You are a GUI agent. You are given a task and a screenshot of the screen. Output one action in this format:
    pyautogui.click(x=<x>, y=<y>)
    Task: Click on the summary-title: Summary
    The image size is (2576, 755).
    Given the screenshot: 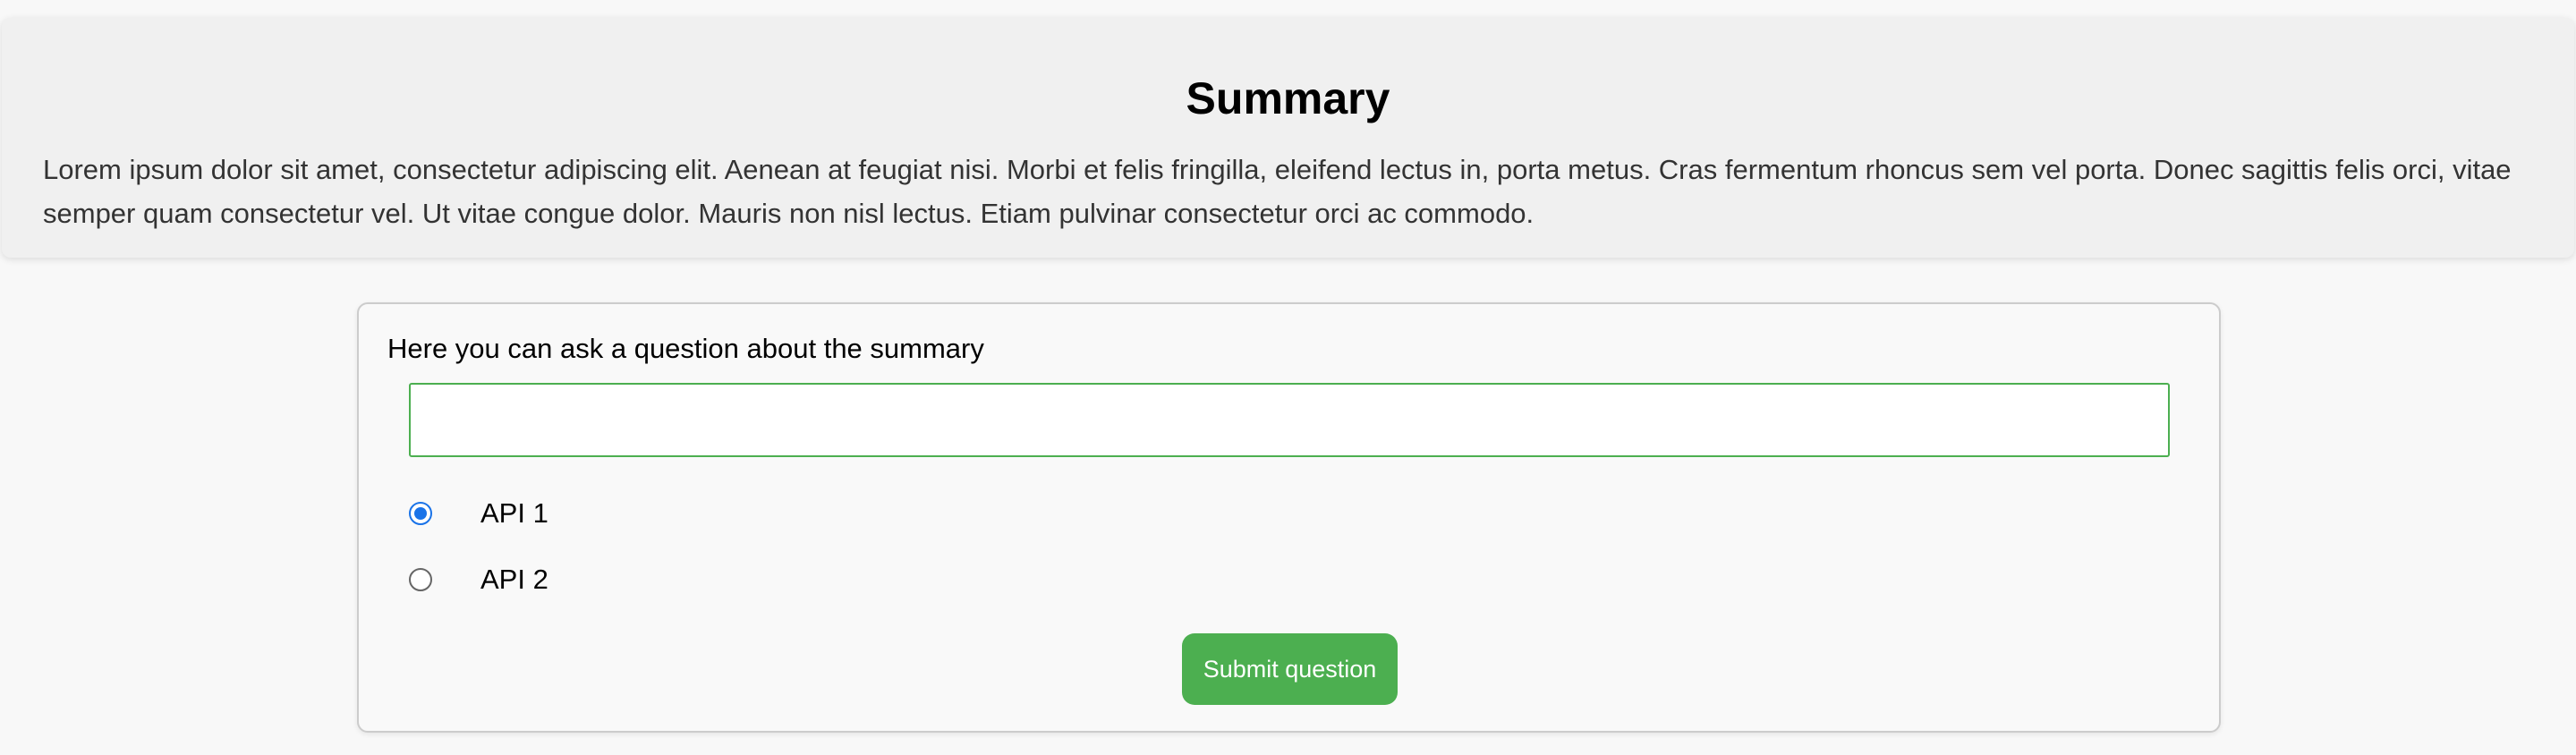 What is the action you would take?
    pyautogui.click(x=1288, y=98)
    